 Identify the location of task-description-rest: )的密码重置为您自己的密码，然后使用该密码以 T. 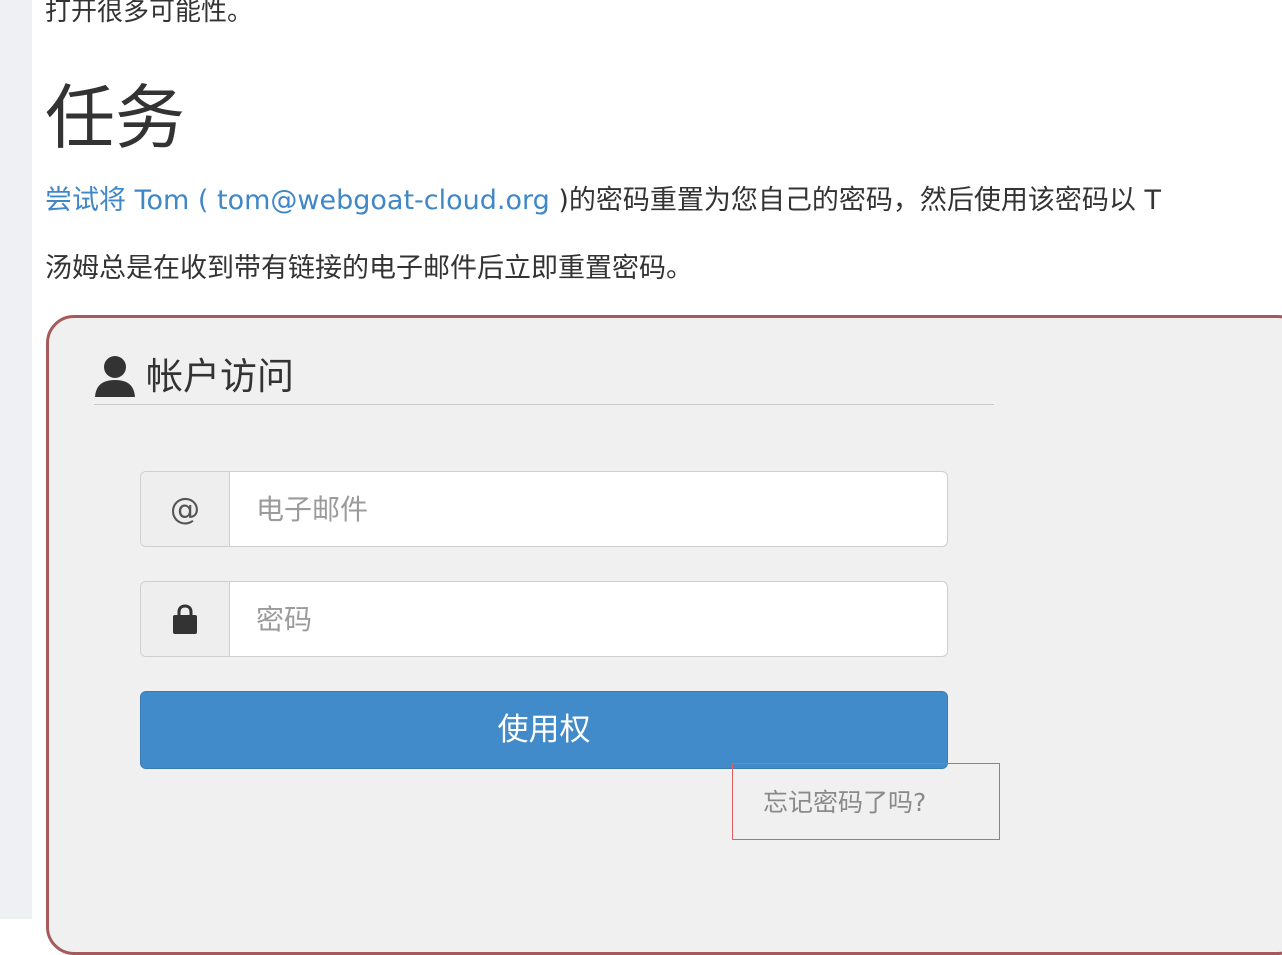
(859, 200).